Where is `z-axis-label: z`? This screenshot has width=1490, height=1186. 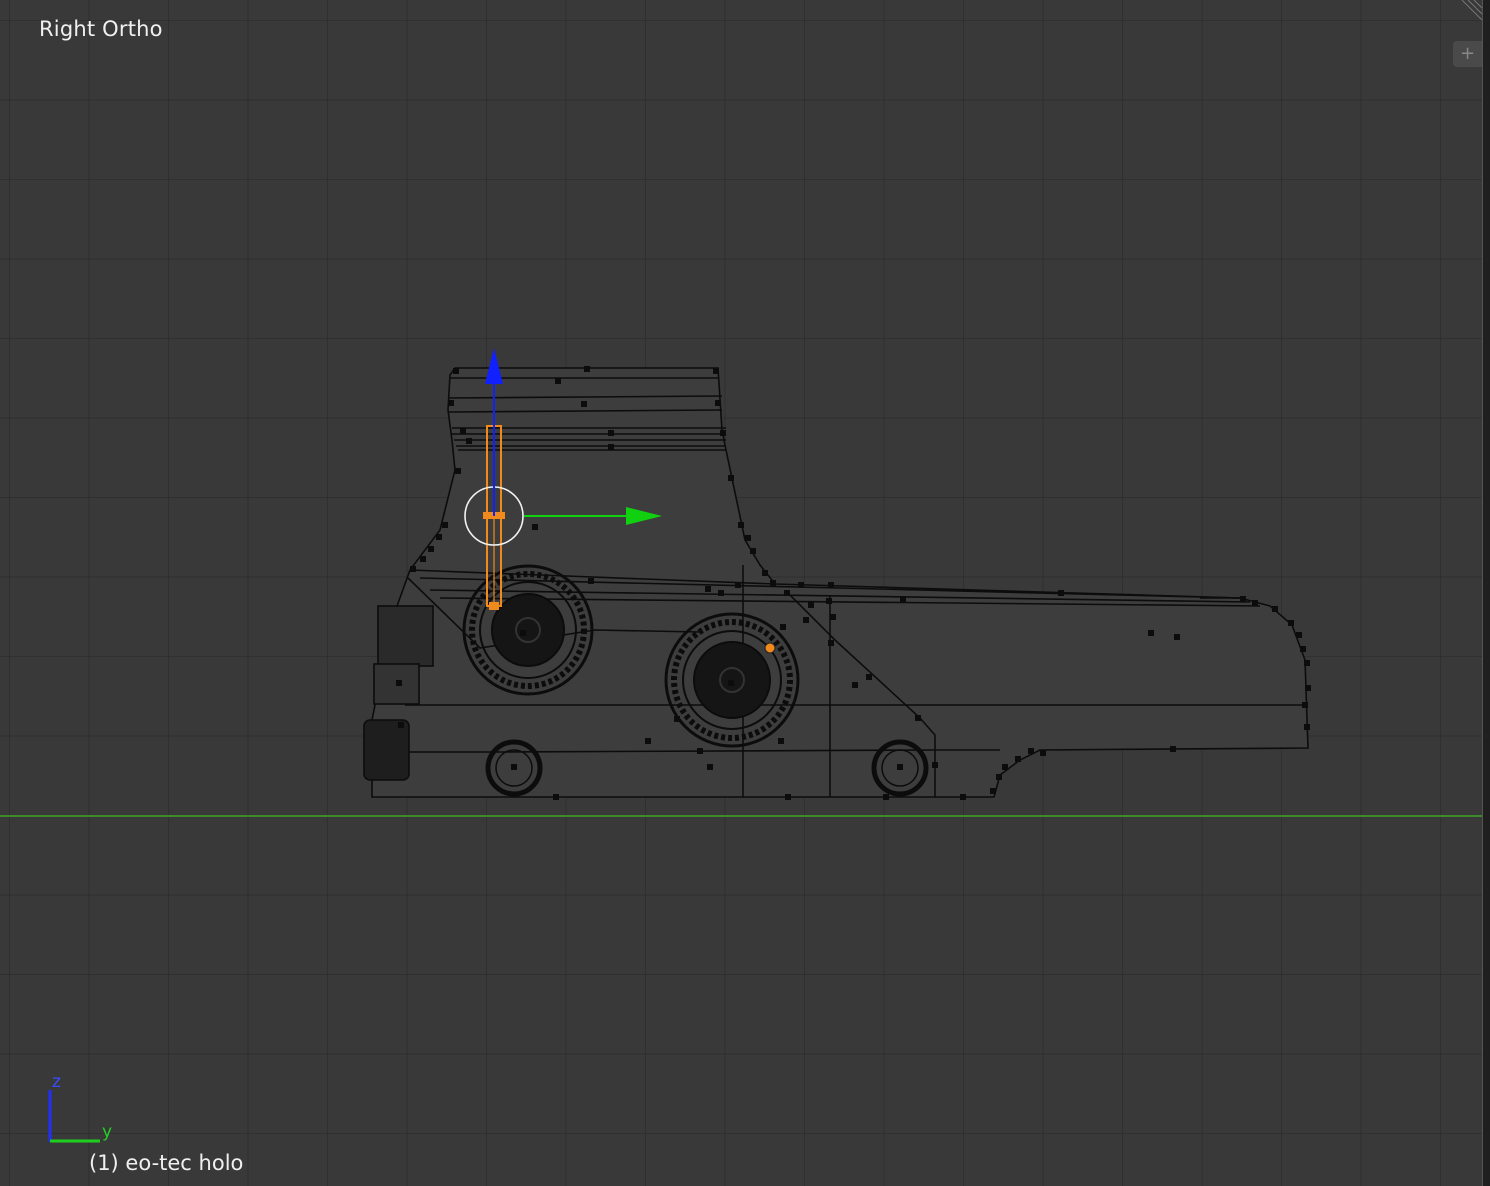
z-axis-label: z is located at coordinates (56, 1082).